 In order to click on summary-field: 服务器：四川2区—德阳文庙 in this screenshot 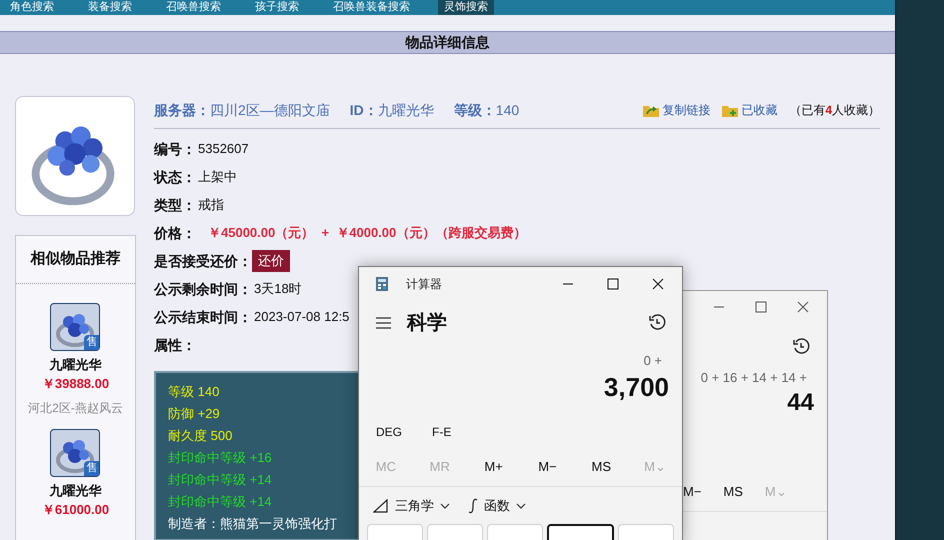, I will do `click(242, 110)`.